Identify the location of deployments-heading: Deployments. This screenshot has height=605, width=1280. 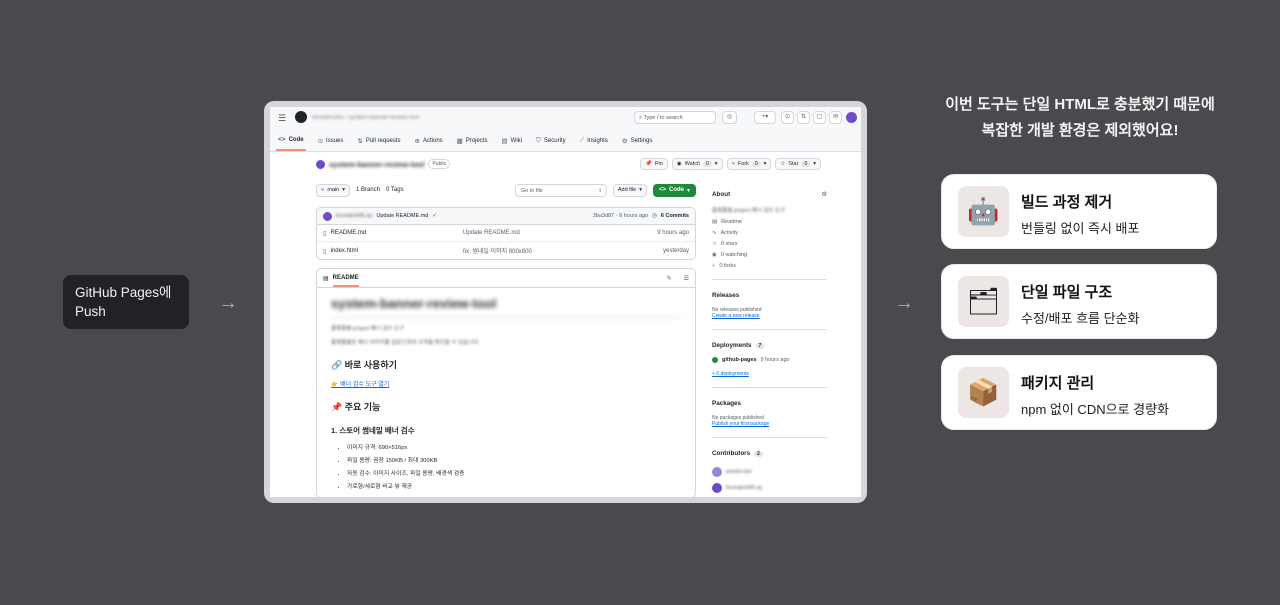
(732, 345).